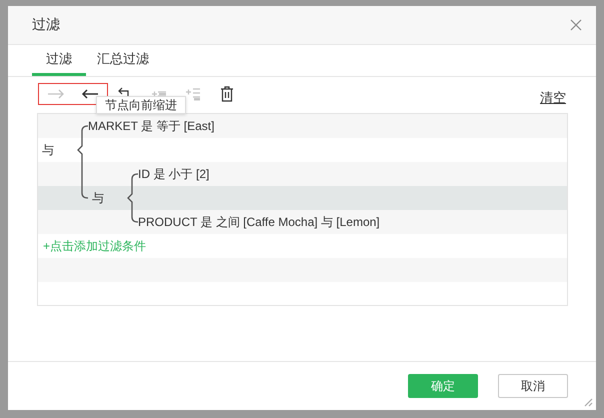 Image resolution: width=604 pixels, height=418 pixels. Describe the element at coordinates (90, 94) in the screenshot. I see `left-arrow-icon` at that location.